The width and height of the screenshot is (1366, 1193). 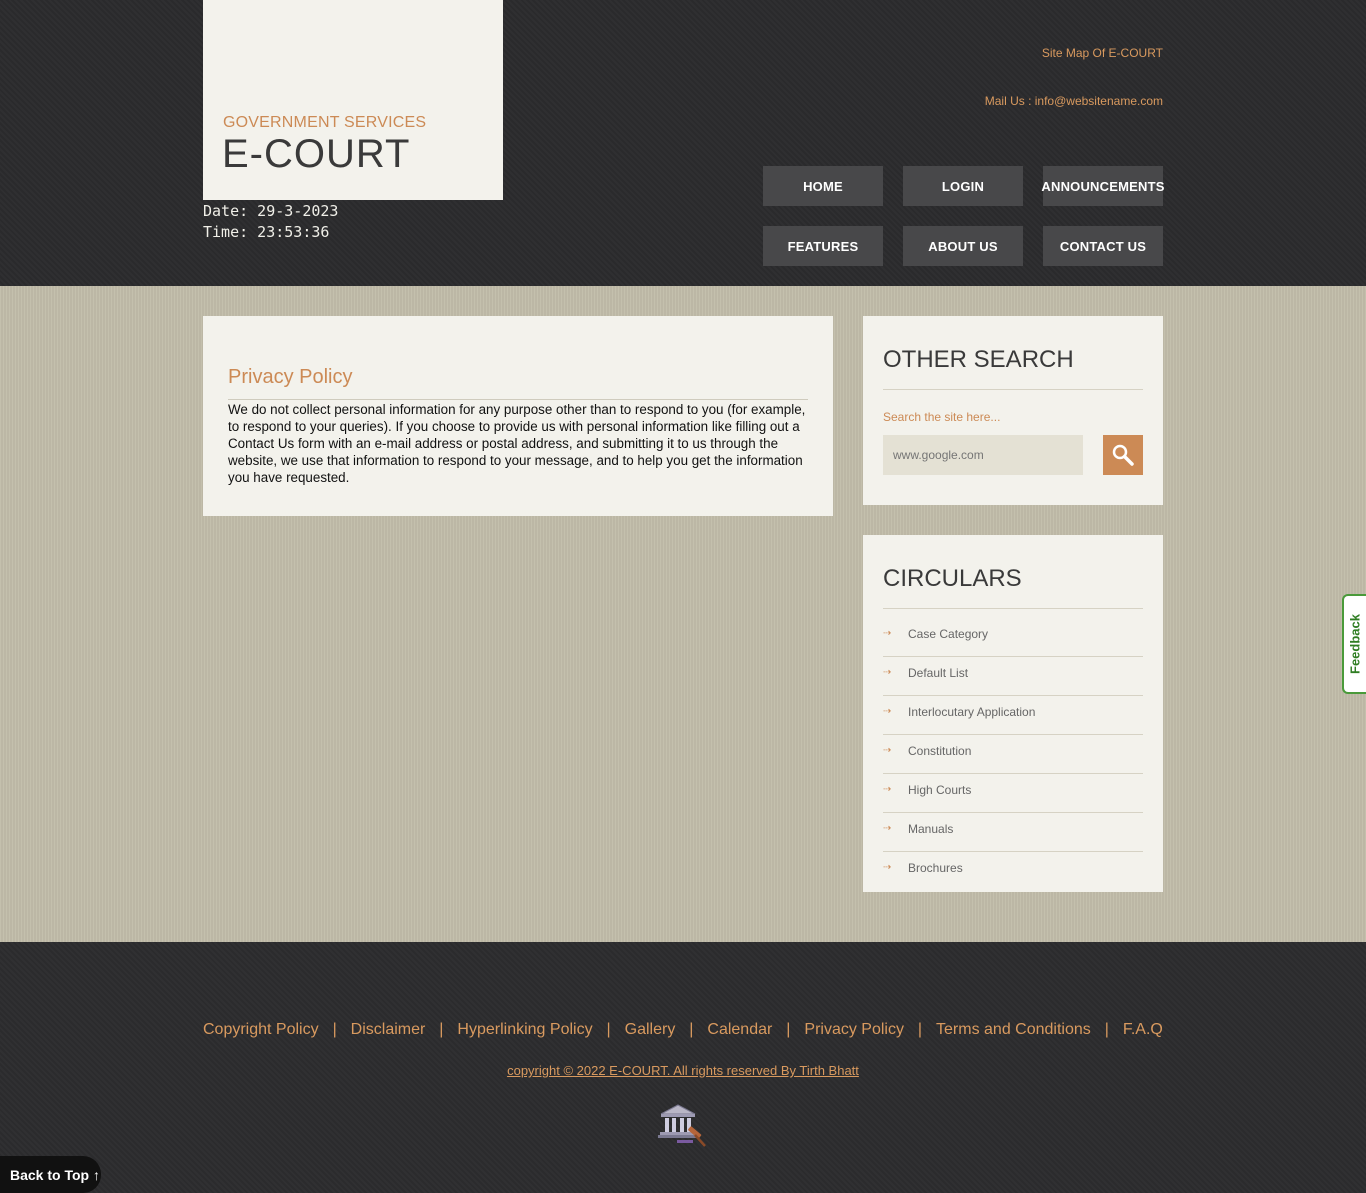 I want to click on circular-item-manuals: ⇢ Manuals, so click(x=1013, y=832).